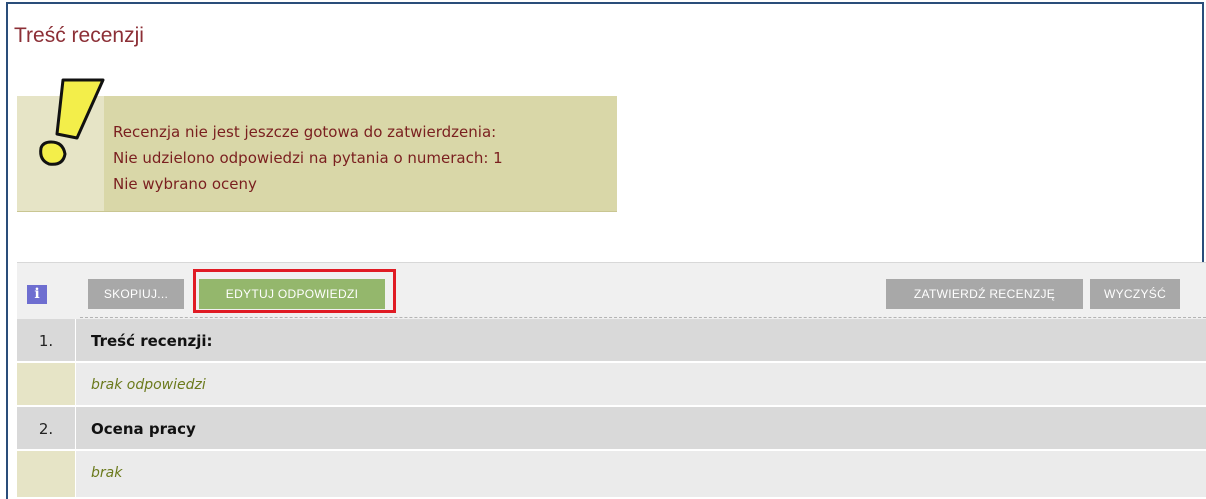 The height and width of the screenshot is (499, 1206). Describe the element at coordinates (46, 428) in the screenshot. I see `question-number: 2.` at that location.